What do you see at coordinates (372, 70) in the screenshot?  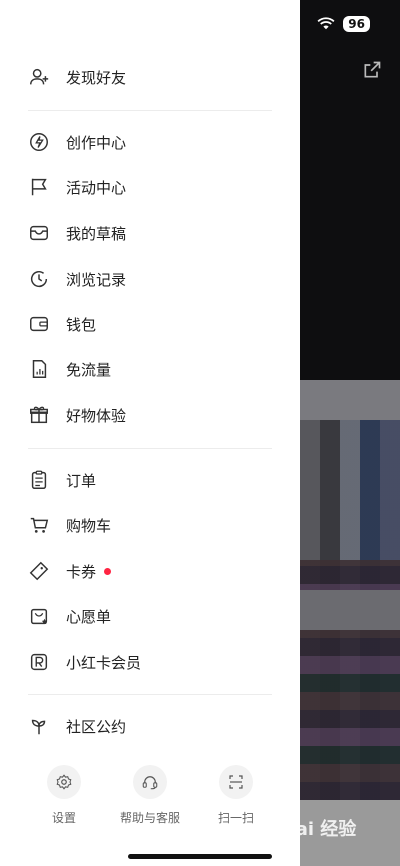 I see `share-icon` at bounding box center [372, 70].